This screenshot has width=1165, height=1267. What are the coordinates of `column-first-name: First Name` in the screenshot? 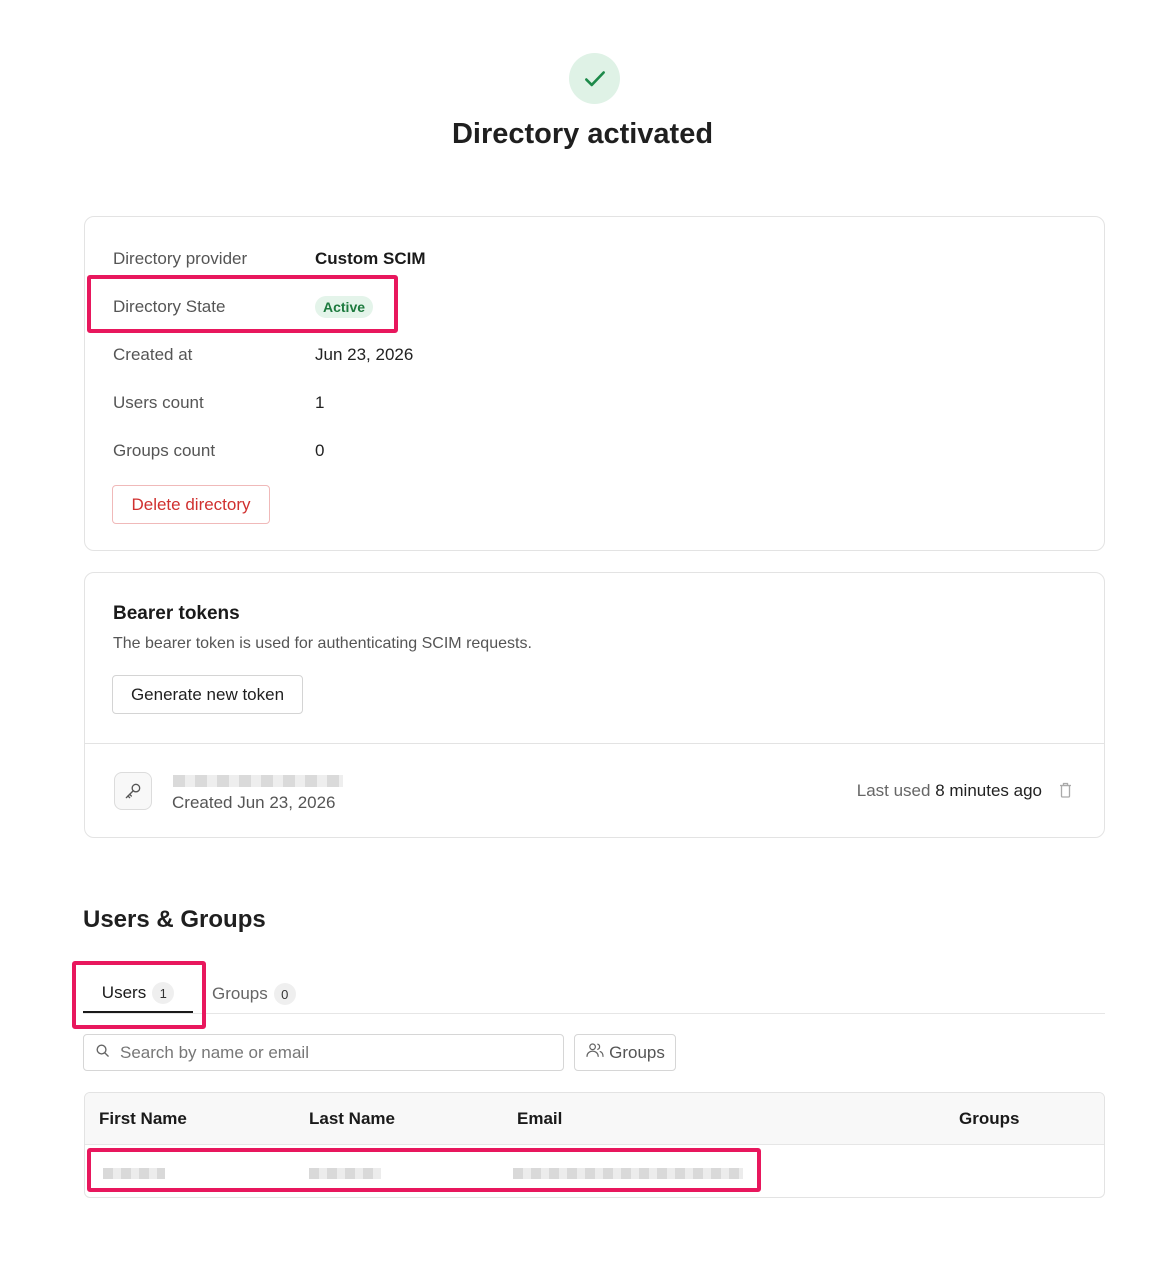 It's located at (143, 1118).